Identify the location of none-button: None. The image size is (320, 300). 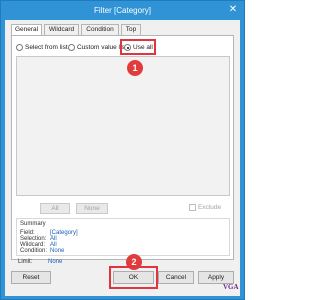
(92, 208).